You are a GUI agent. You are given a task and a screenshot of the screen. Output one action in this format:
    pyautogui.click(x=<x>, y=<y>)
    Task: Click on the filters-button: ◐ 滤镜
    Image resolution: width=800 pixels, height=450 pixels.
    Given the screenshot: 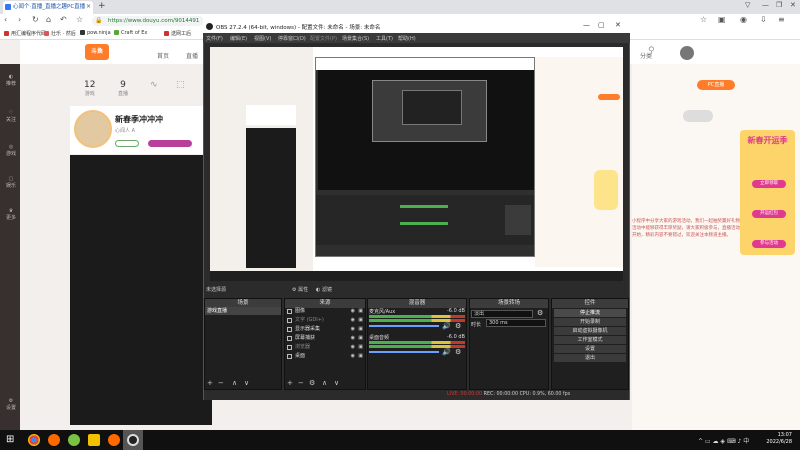 What is the action you would take?
    pyautogui.click(x=324, y=289)
    